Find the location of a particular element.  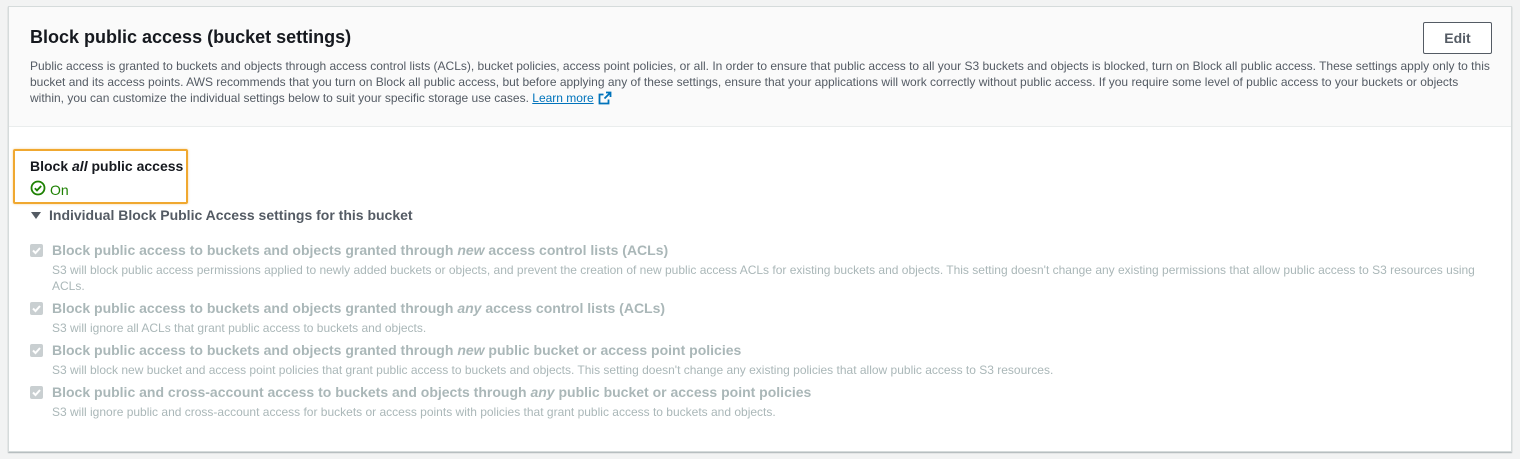

panel-title: Block public access (bucket settings) is located at coordinates (191, 37).